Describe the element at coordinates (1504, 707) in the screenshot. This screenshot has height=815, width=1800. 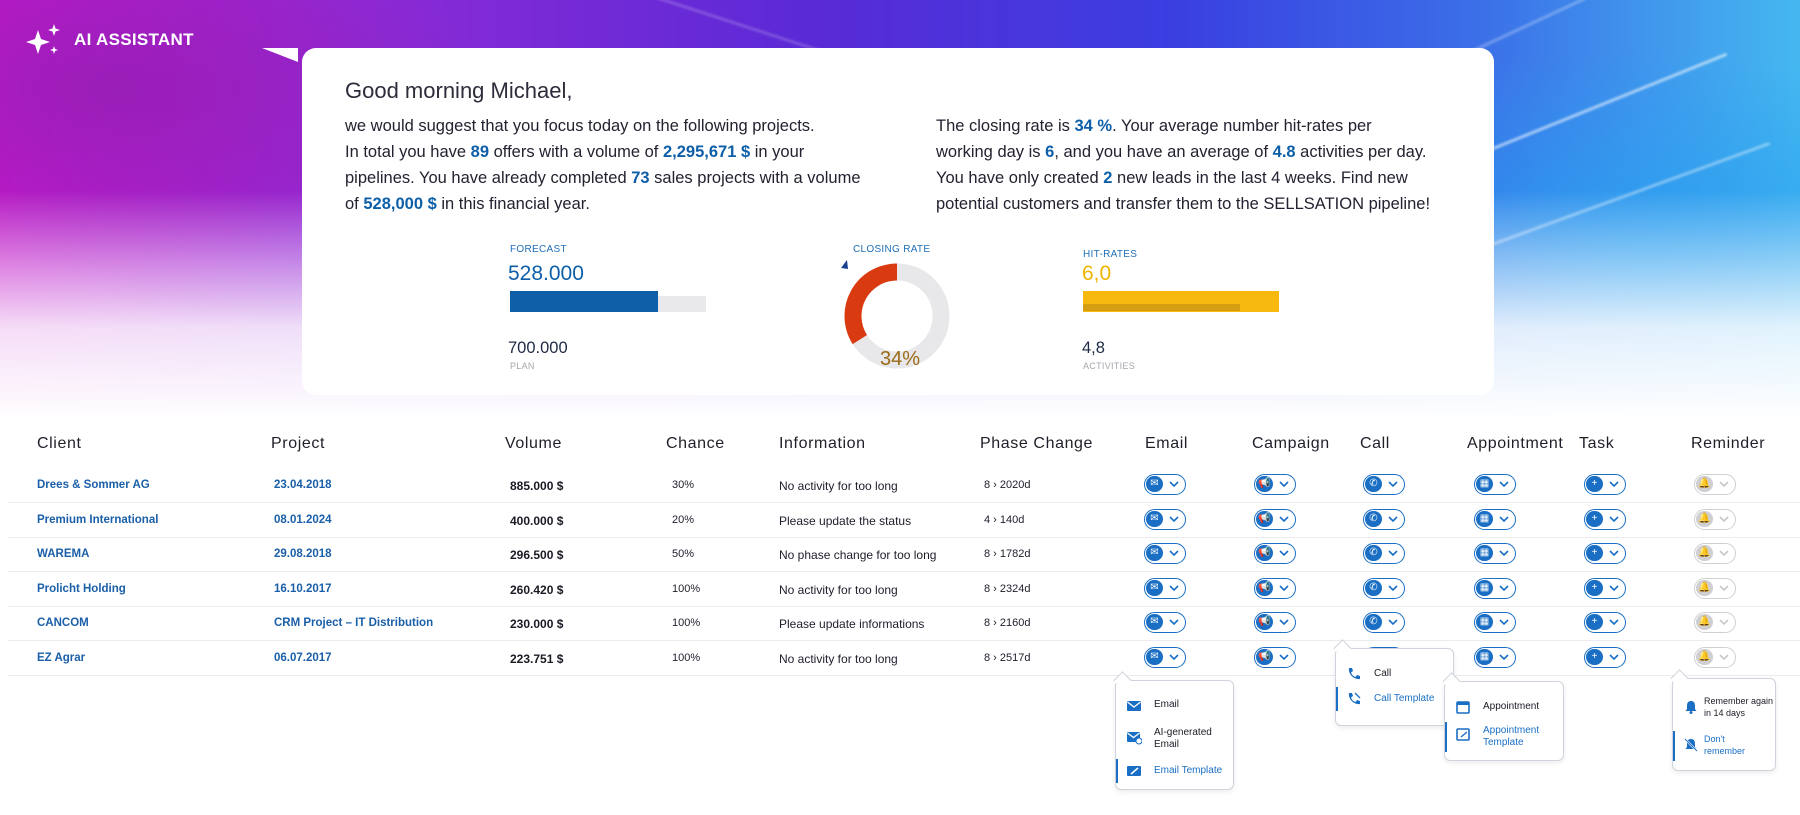
I see `dropdown-item-appointment: Appointment` at that location.